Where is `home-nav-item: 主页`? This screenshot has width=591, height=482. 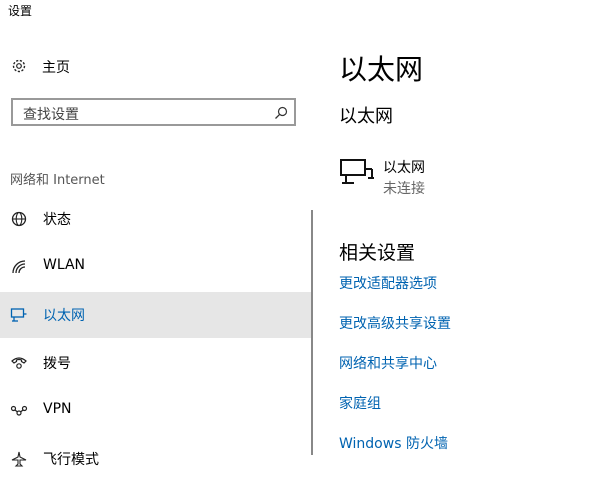 home-nav-item: 主页 is located at coordinates (156, 67).